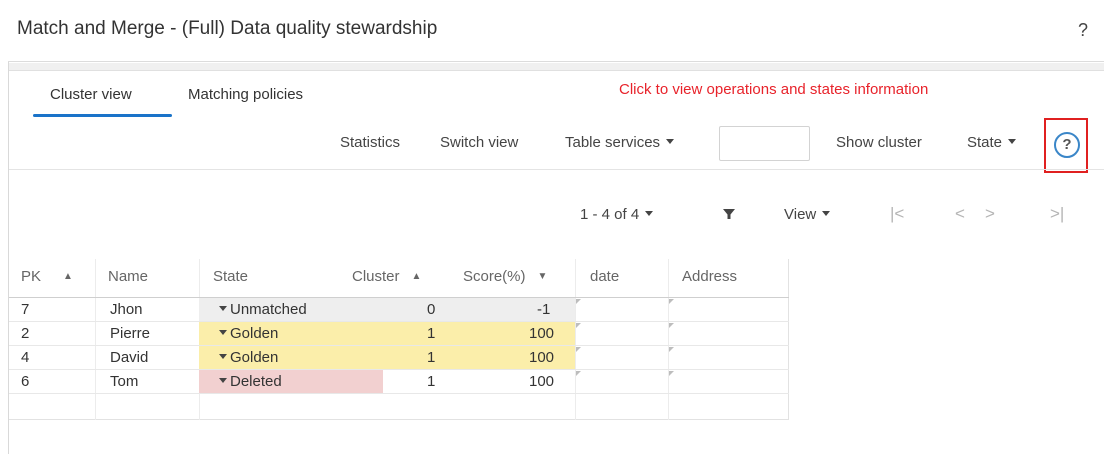 This screenshot has height=454, width=1104. I want to click on column-header-pk: PK ▲, so click(47, 276).